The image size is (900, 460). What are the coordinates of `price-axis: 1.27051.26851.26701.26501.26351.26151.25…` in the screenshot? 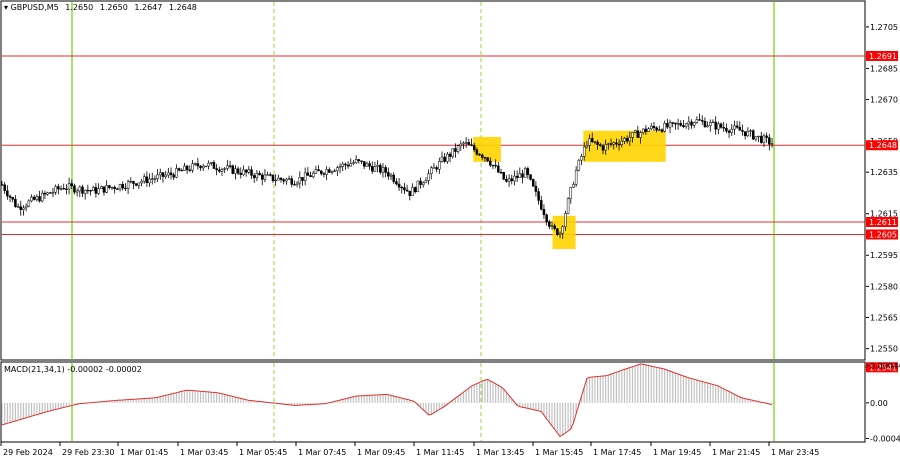 It's located at (882, 198).